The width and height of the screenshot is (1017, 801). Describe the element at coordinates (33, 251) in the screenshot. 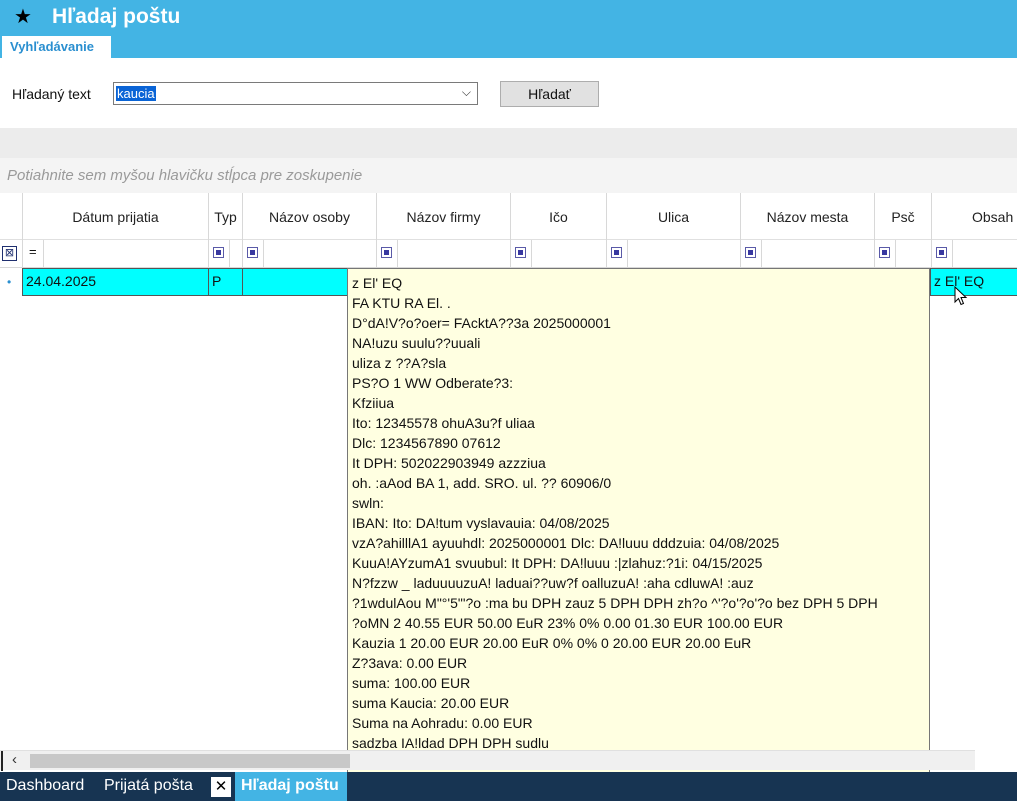

I see `filter-operator: =` at that location.